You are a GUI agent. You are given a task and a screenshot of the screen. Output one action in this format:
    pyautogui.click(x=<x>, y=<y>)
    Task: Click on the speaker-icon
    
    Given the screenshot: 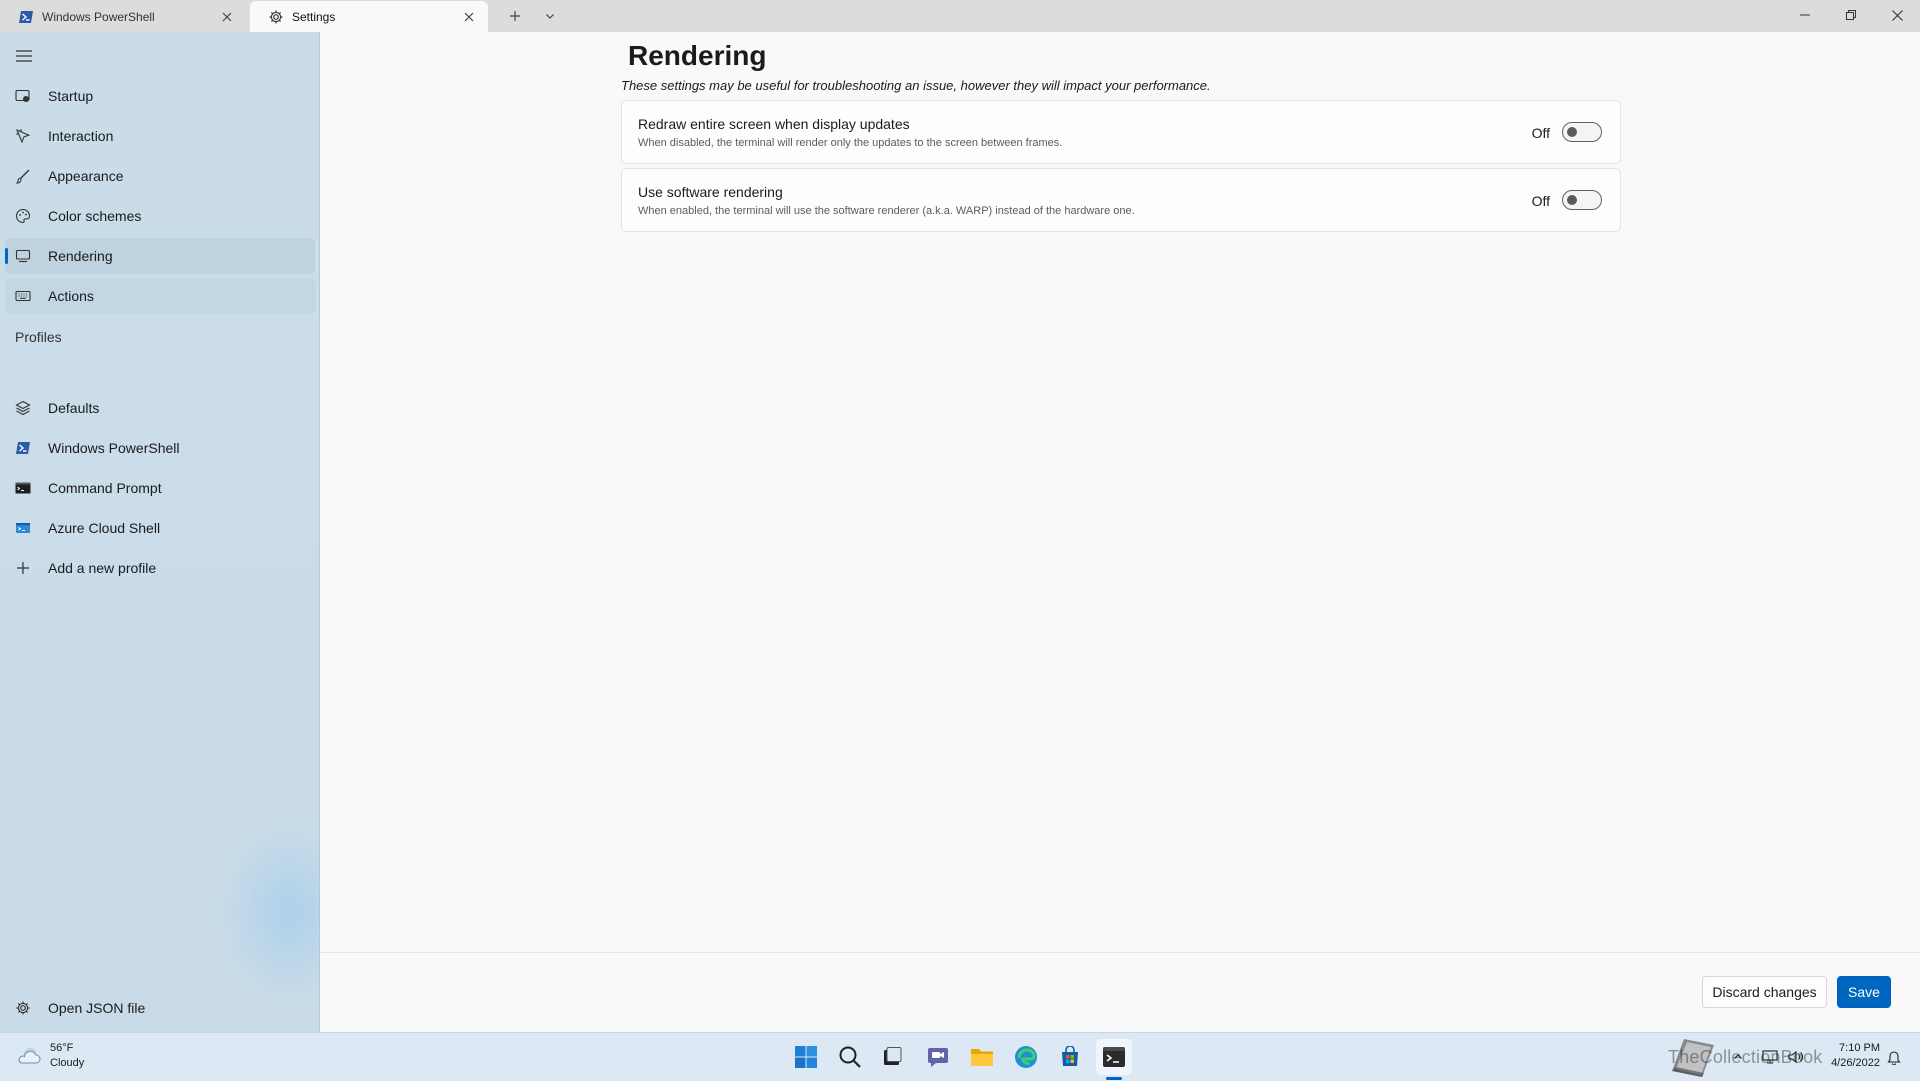 What is the action you would take?
    pyautogui.click(x=1796, y=1057)
    